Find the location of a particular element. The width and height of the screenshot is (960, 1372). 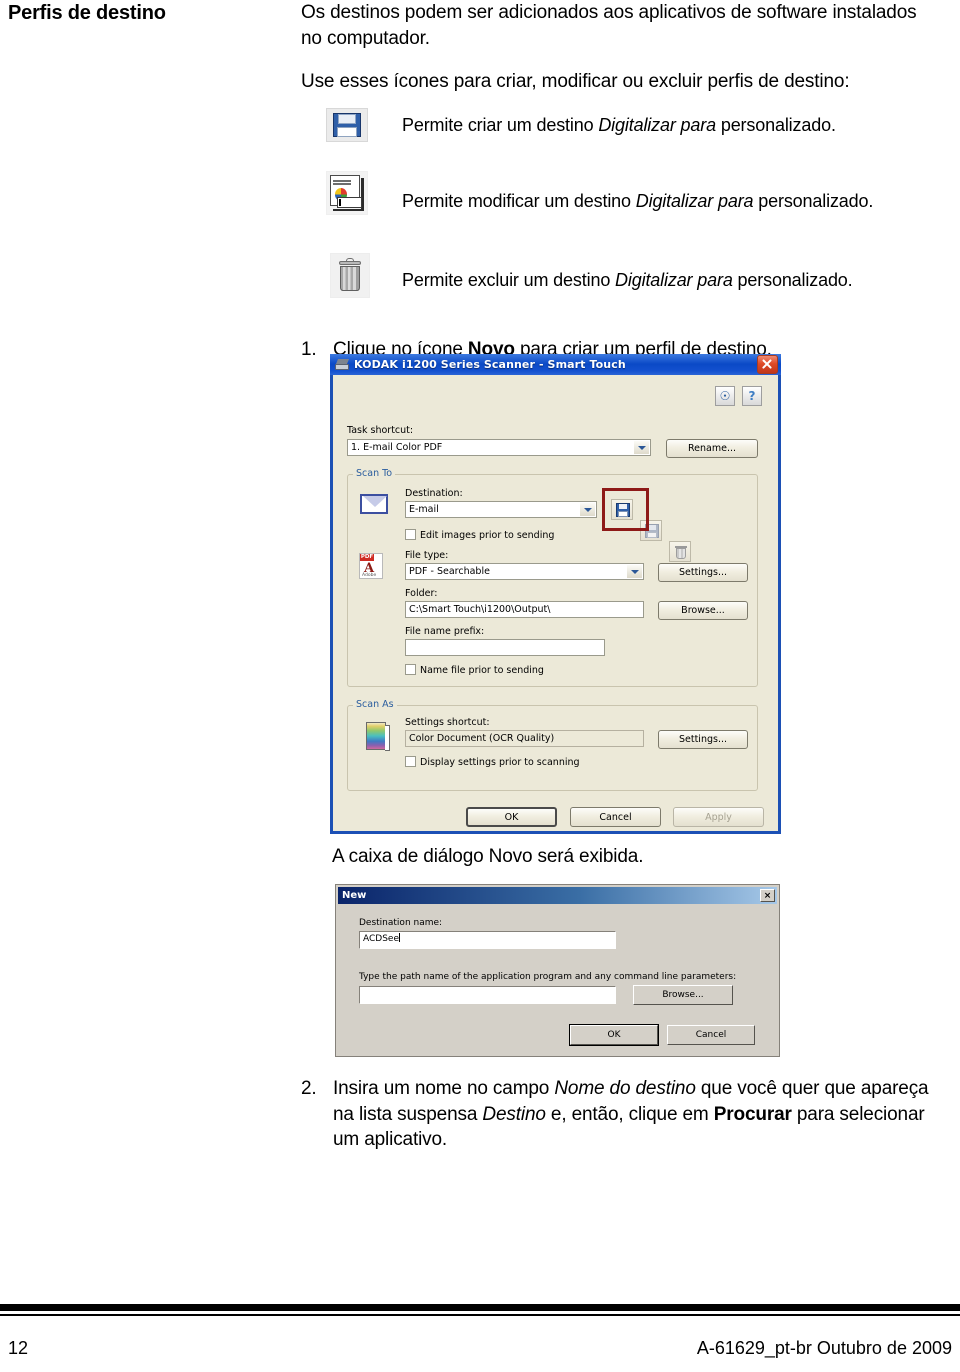

step-number: 2. is located at coordinates (309, 1088).